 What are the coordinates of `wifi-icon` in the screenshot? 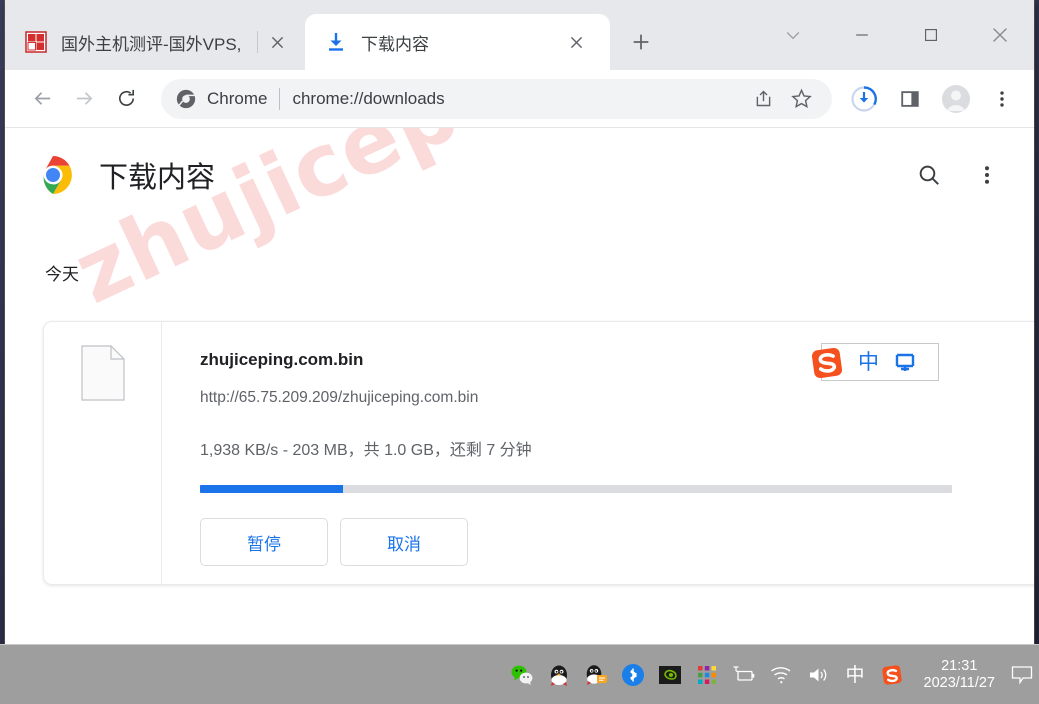 It's located at (781, 675).